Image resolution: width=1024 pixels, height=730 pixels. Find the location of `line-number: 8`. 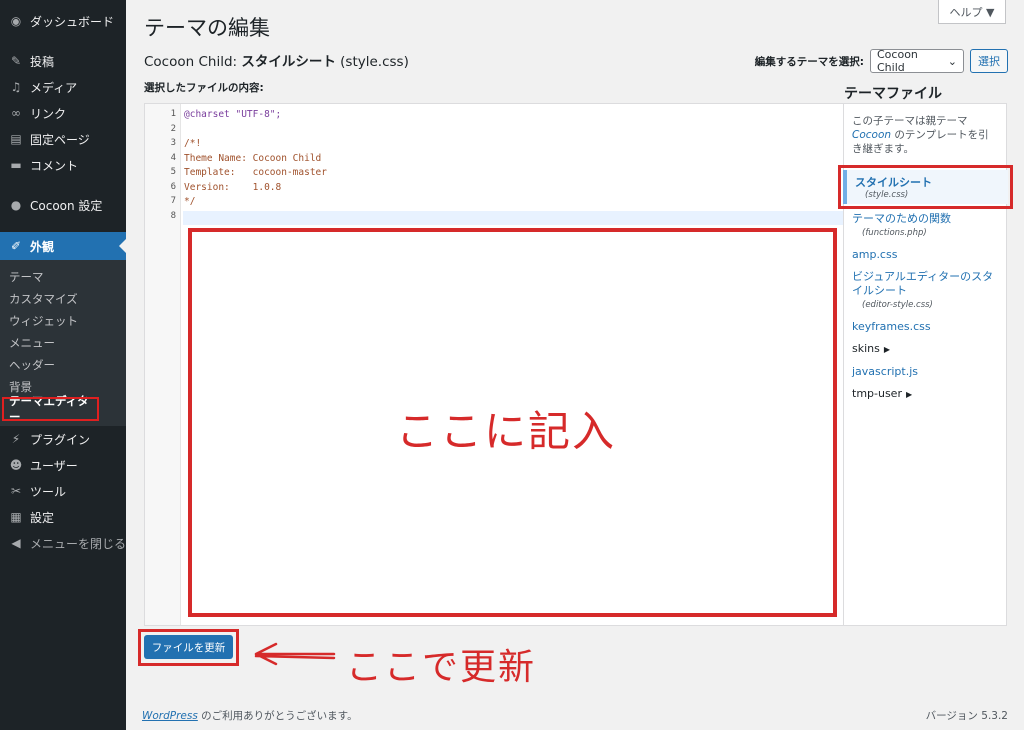

line-number: 8 is located at coordinates (173, 215).